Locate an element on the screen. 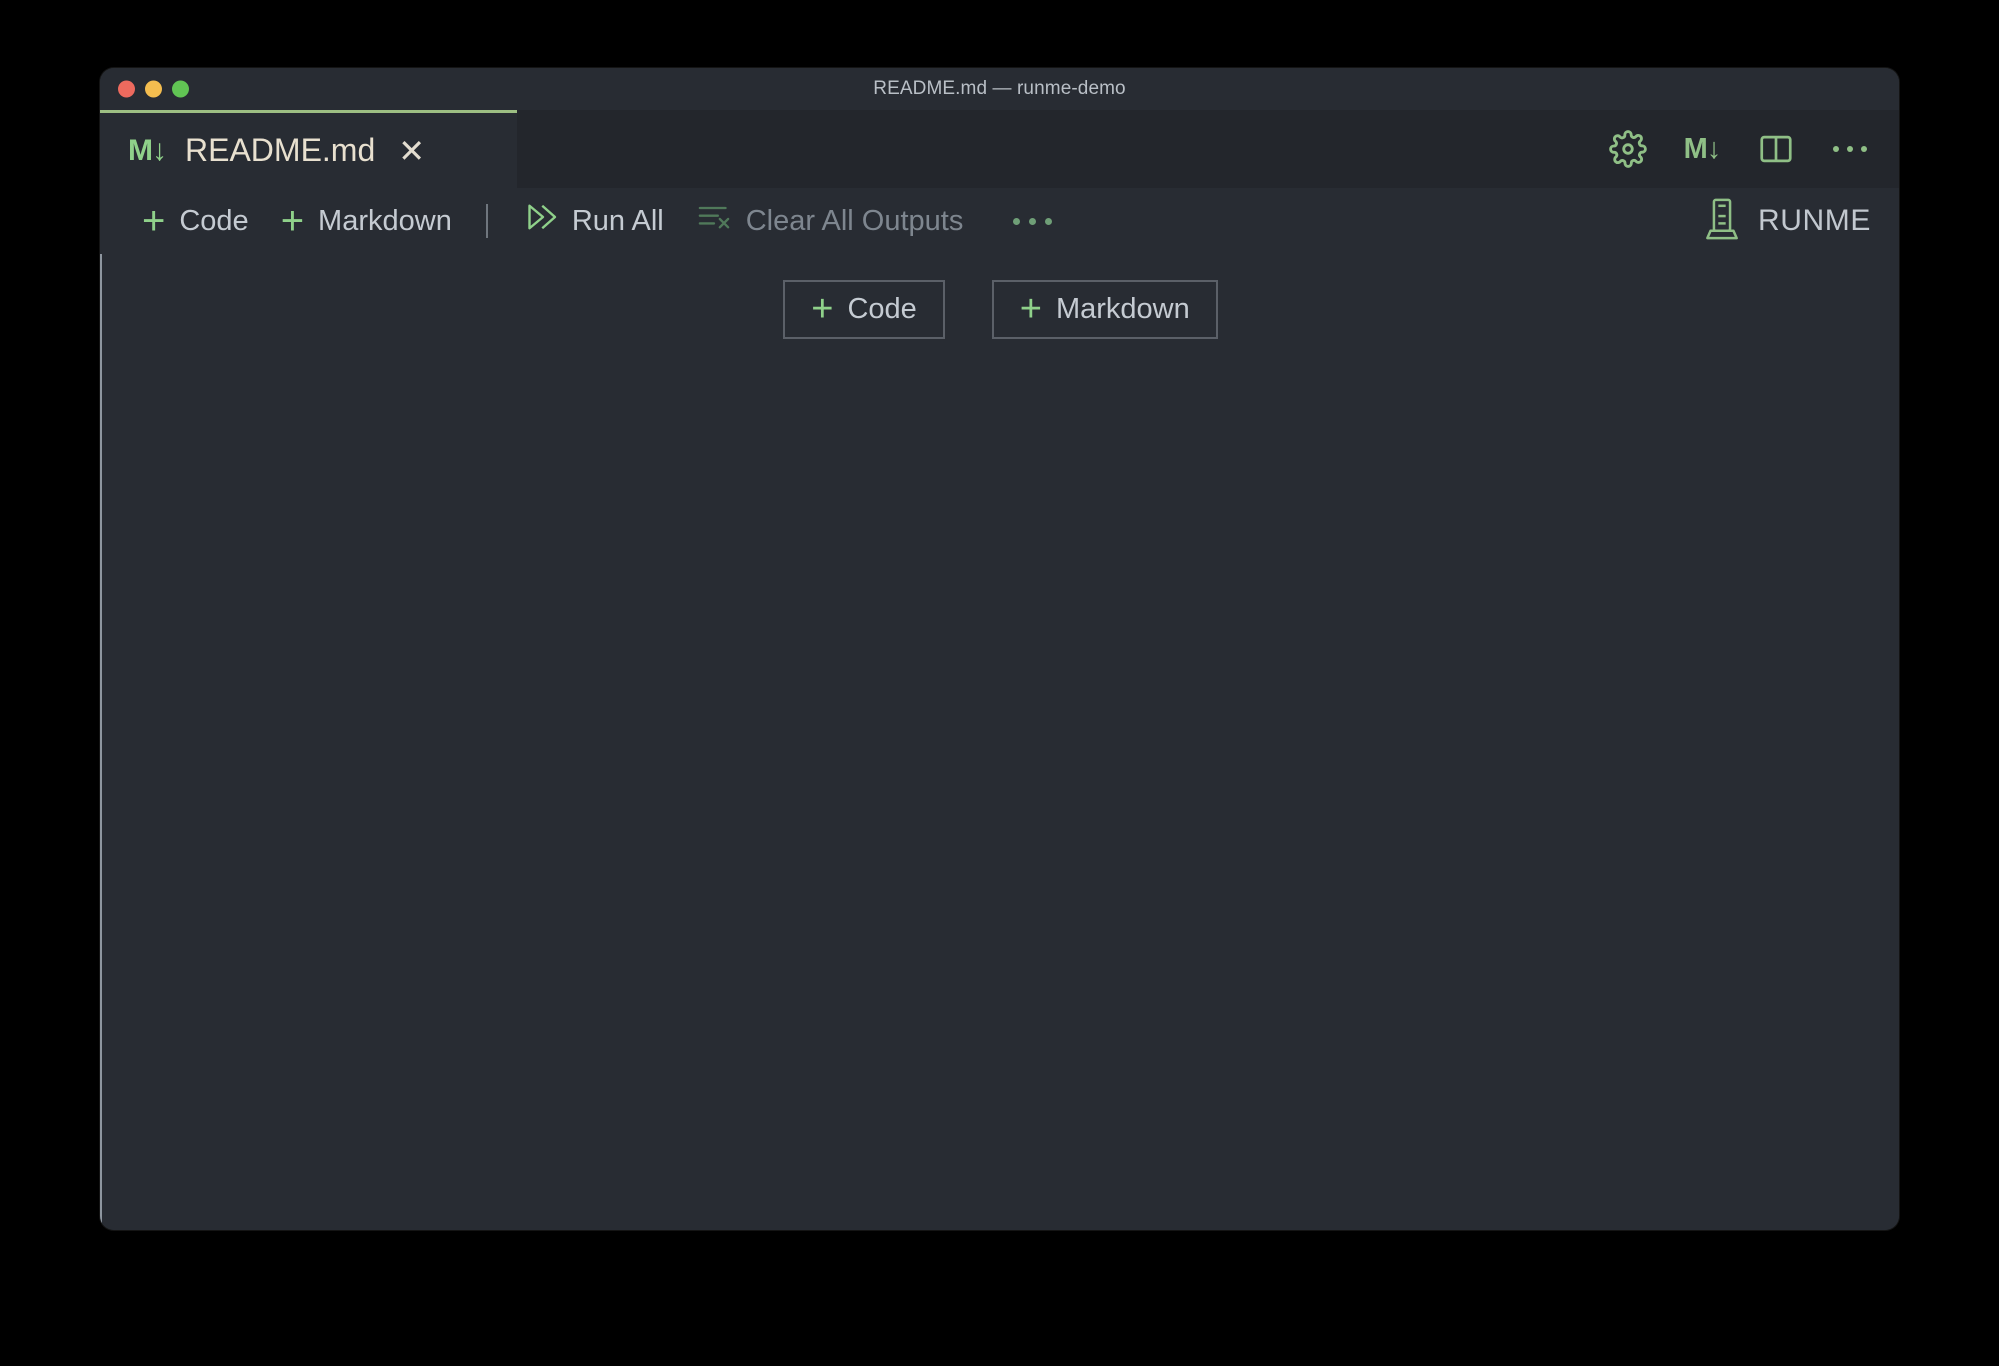 Image resolution: width=1999 pixels, height=1366 pixels. tab-bar: M↓ README.md ✕ M↓ is located at coordinates (999, 149).